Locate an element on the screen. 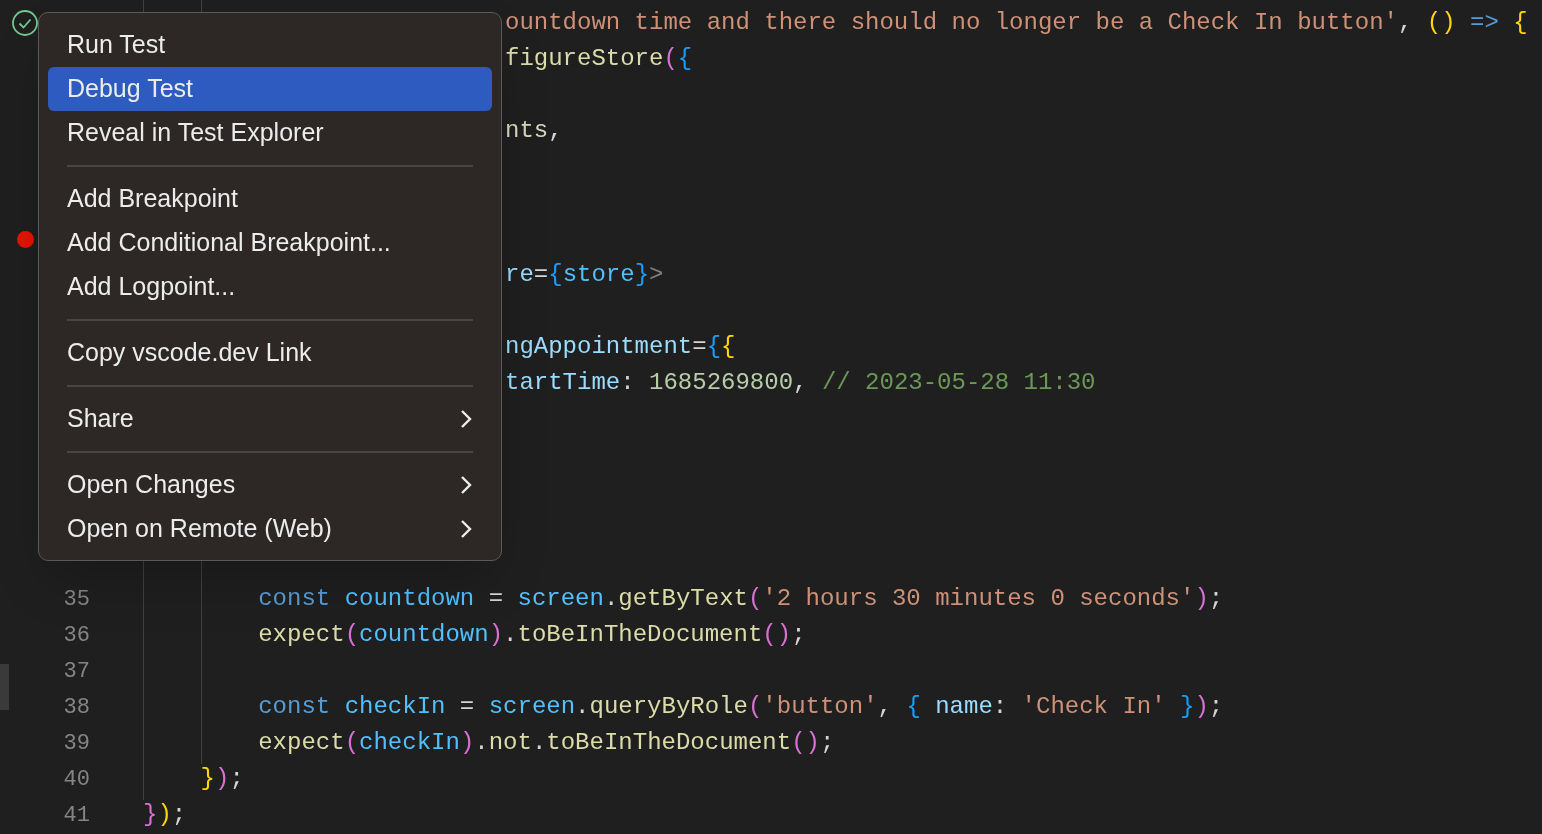 The width and height of the screenshot is (1542, 834). line-number: 35 is located at coordinates (76, 599).